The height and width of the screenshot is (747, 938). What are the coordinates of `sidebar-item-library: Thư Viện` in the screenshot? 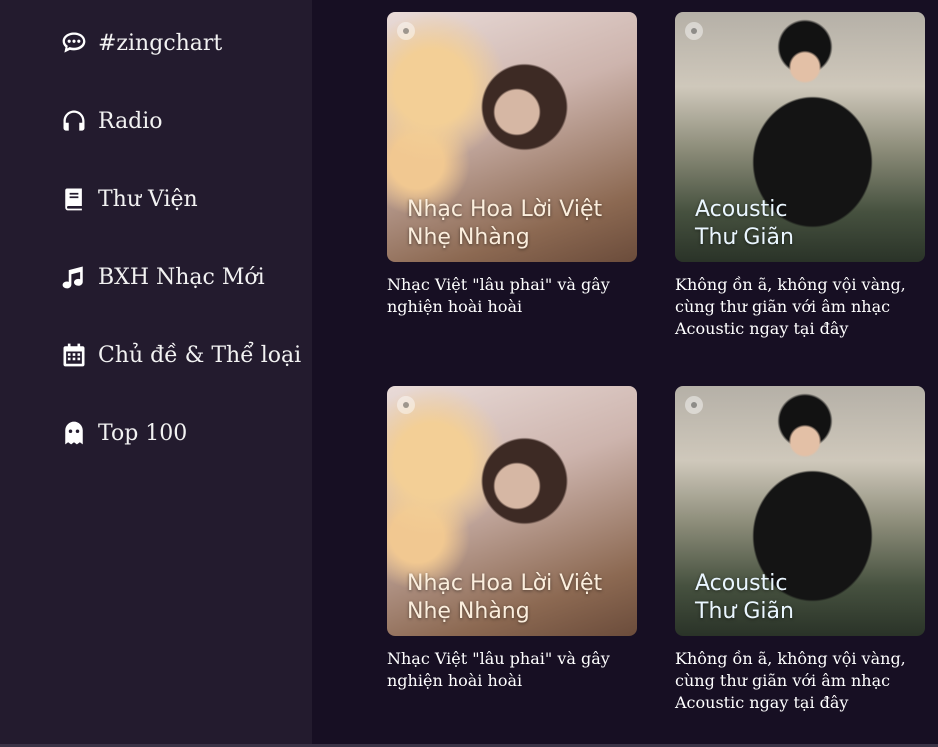 It's located at (129, 199).